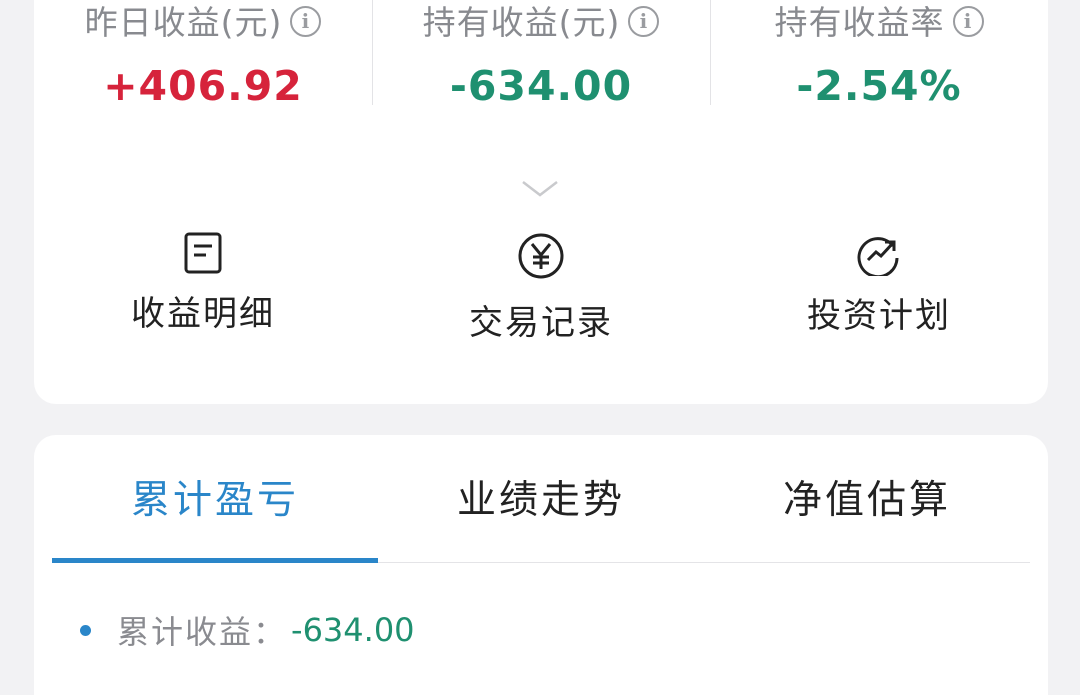 This screenshot has height=695, width=1080. I want to click on stat-yesterday-income: 昨日收益(元) i +406.92, so click(203, 55).